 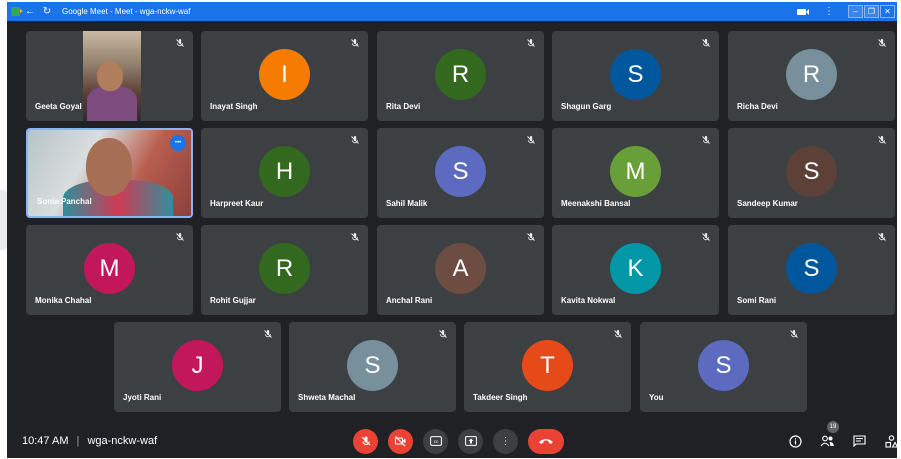 I want to click on camera-off-icon, so click(x=400, y=441).